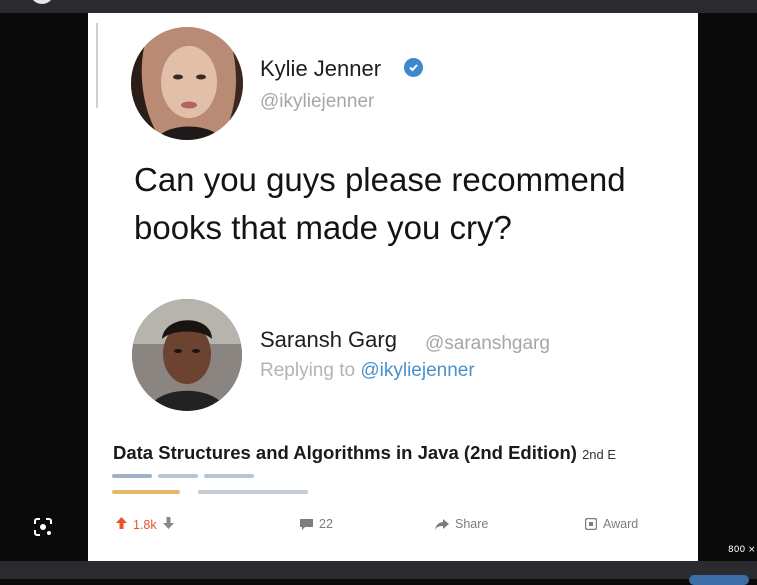 The height and width of the screenshot is (585, 757). I want to click on lens-search-button, so click(43, 527).